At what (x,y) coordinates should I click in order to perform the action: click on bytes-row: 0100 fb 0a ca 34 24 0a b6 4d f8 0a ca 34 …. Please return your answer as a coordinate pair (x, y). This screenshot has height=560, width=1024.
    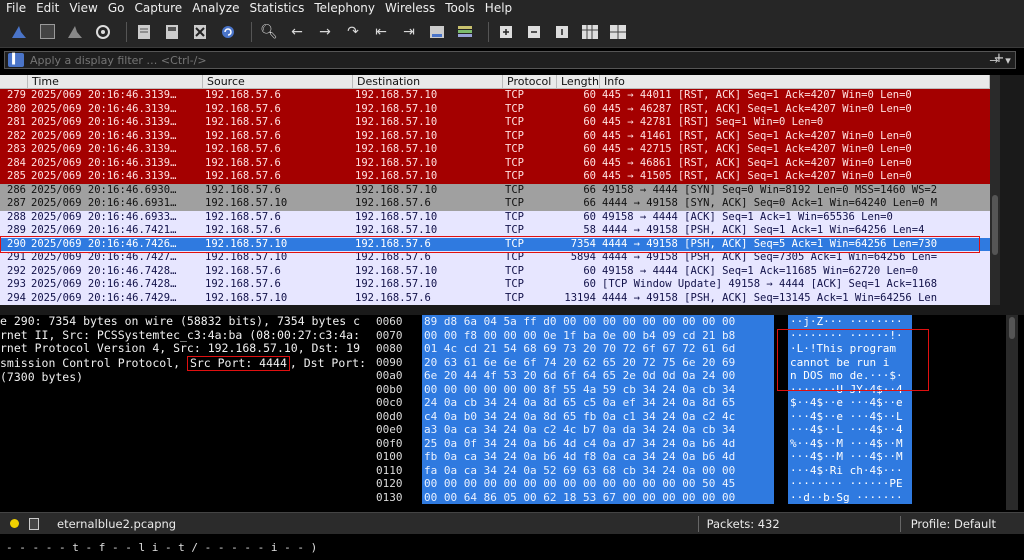
    Looking at the image, I should click on (690, 457).